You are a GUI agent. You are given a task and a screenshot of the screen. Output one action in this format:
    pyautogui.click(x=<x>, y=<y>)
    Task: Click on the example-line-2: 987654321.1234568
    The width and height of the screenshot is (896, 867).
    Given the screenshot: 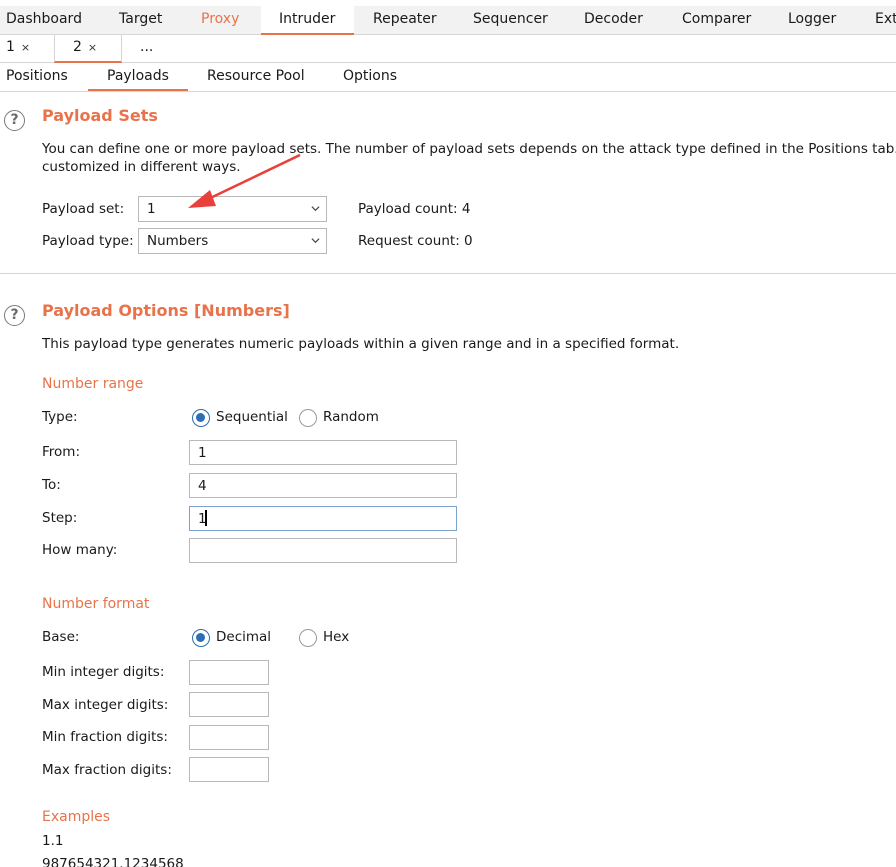 What is the action you would take?
    pyautogui.click(x=113, y=861)
    